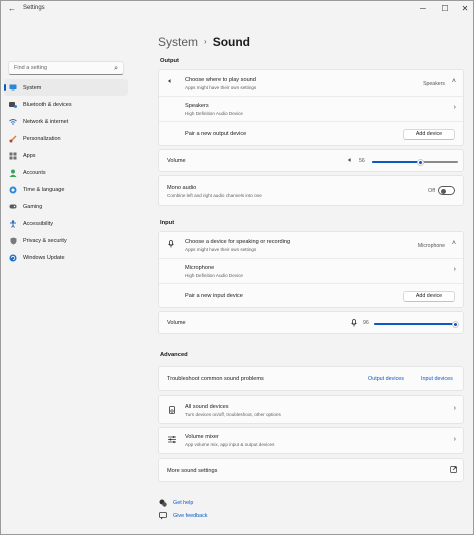  What do you see at coordinates (66, 189) in the screenshot?
I see `sidebar-item-time-language: Time & language` at bounding box center [66, 189].